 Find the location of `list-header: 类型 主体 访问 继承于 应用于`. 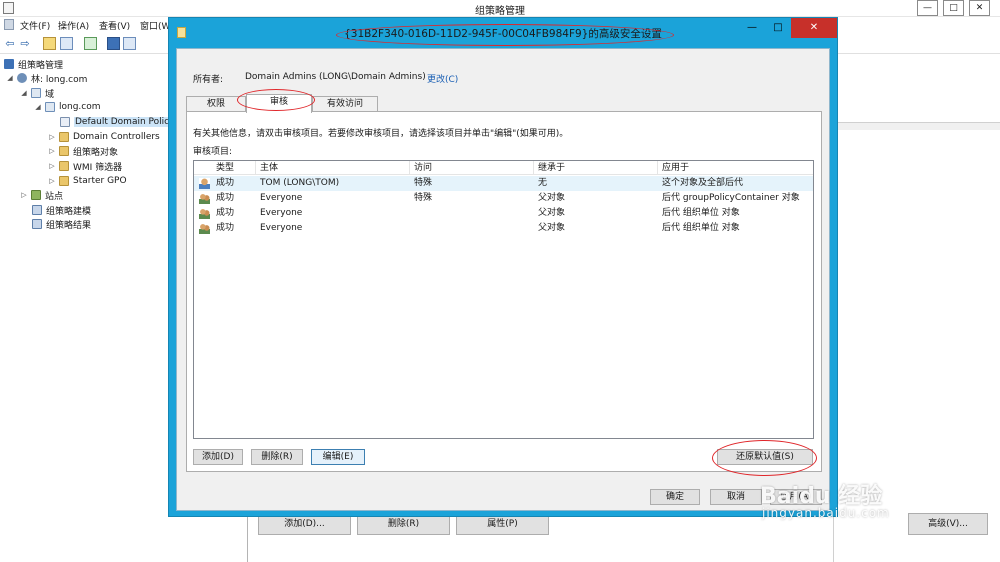

list-header: 类型 主体 访问 继承于 应用于 is located at coordinates (503, 168).